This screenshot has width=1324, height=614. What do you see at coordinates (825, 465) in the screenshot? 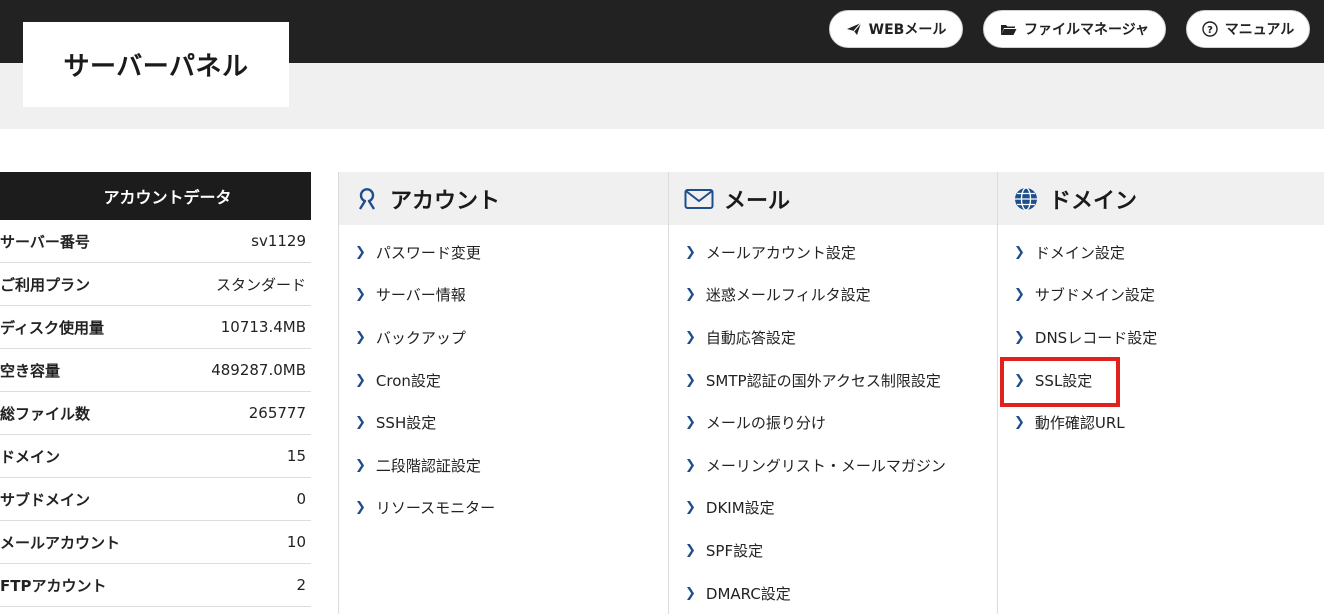
I see `menu-item-label: メーリングリスト・メールマガジン` at bounding box center [825, 465].